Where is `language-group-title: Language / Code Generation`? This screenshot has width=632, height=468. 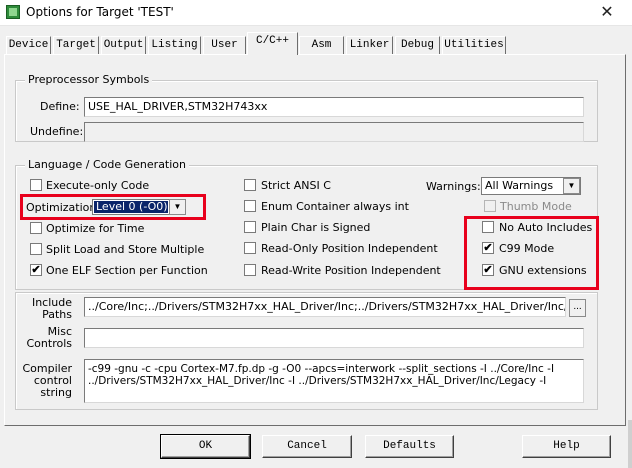
language-group-title: Language / Code Generation is located at coordinates (107, 164).